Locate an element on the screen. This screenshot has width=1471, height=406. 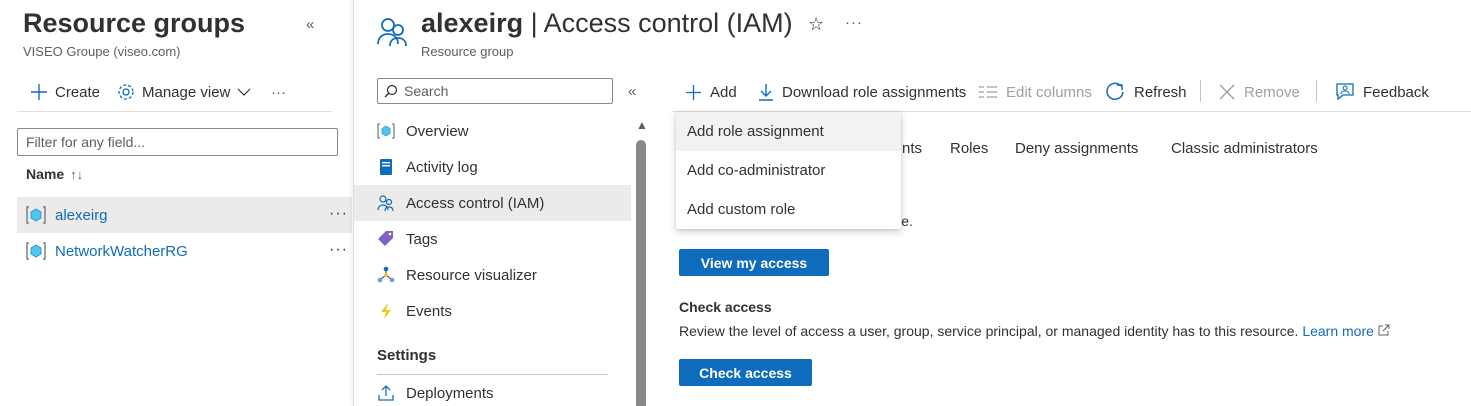
tab-roles: Roles is located at coordinates (969, 148).